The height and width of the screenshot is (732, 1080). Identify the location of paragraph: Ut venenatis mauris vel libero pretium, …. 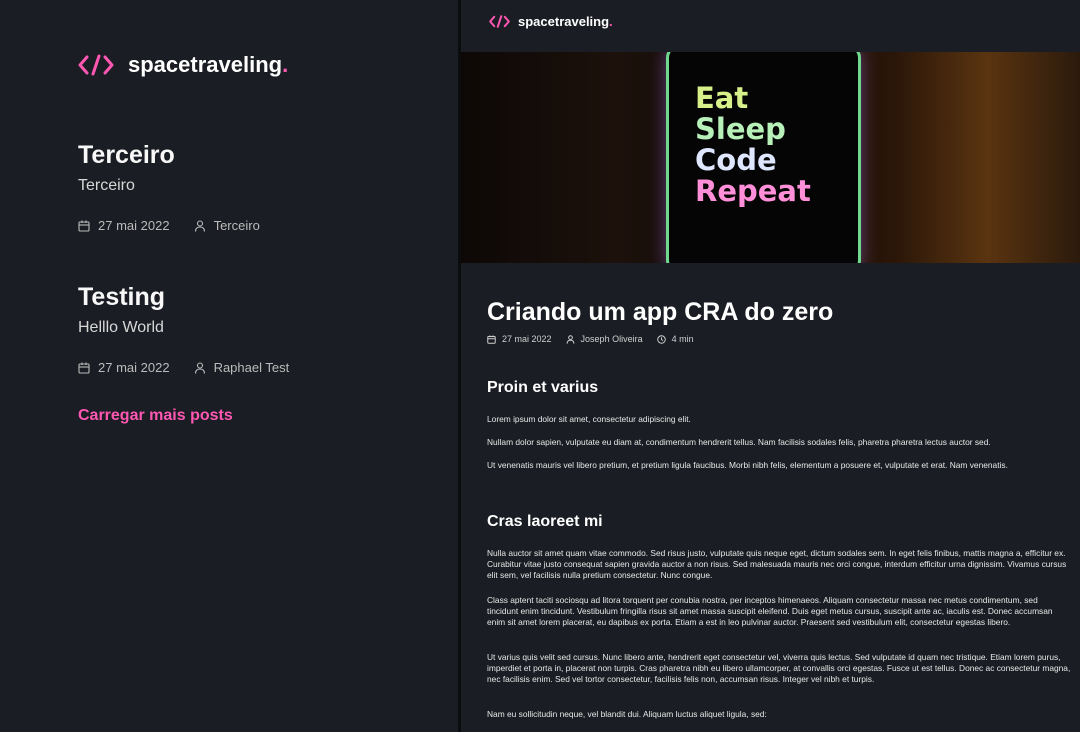
(747, 465).